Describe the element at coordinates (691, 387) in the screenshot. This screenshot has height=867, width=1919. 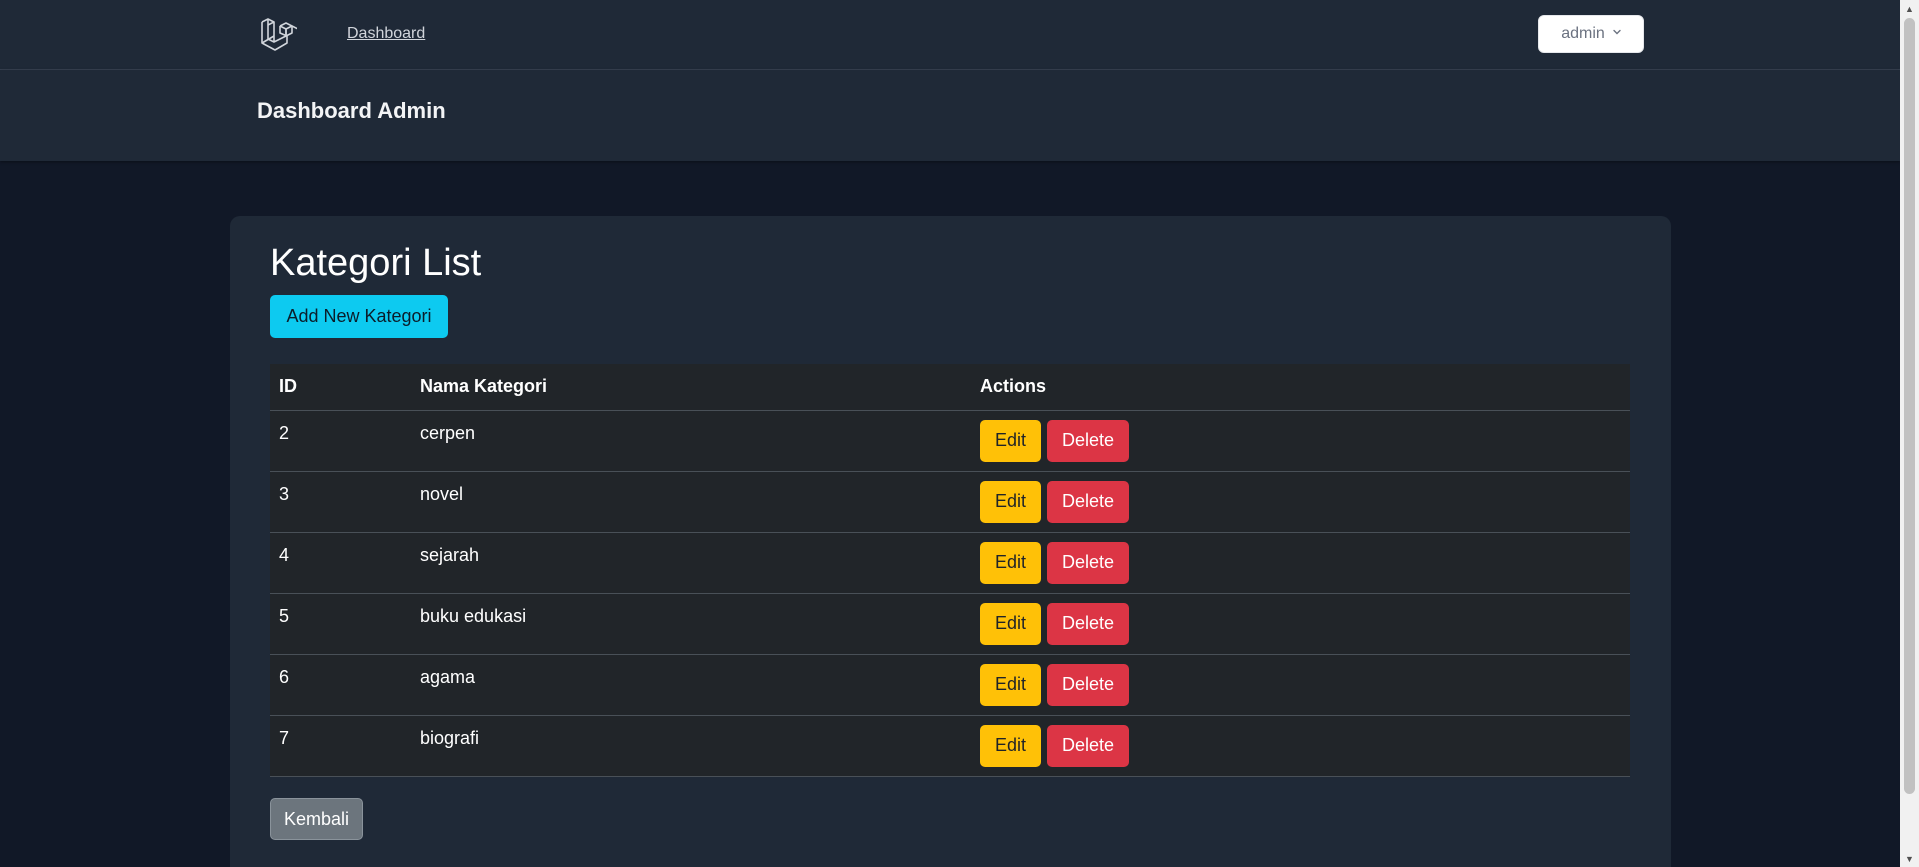
I see `column-header-name: Nama Kategori` at that location.